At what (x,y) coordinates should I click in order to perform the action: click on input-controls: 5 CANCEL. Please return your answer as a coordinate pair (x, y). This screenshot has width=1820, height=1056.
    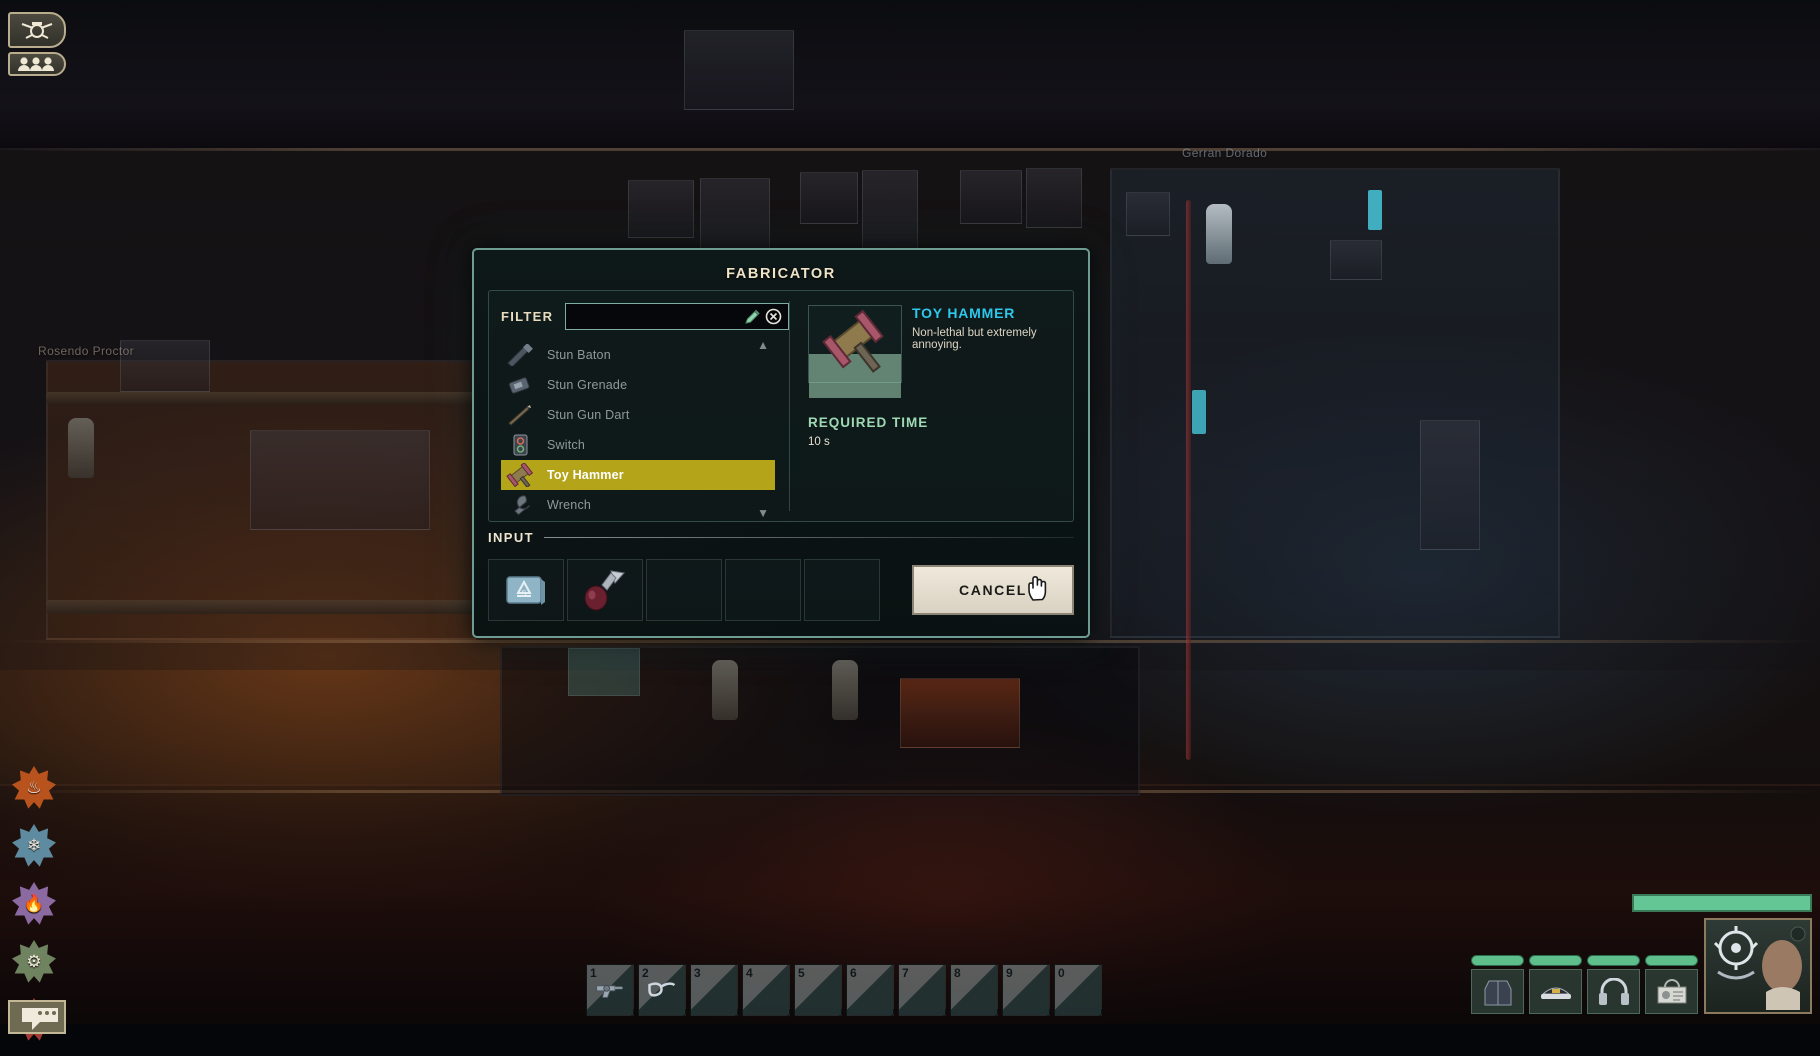
    Looking at the image, I should click on (781, 590).